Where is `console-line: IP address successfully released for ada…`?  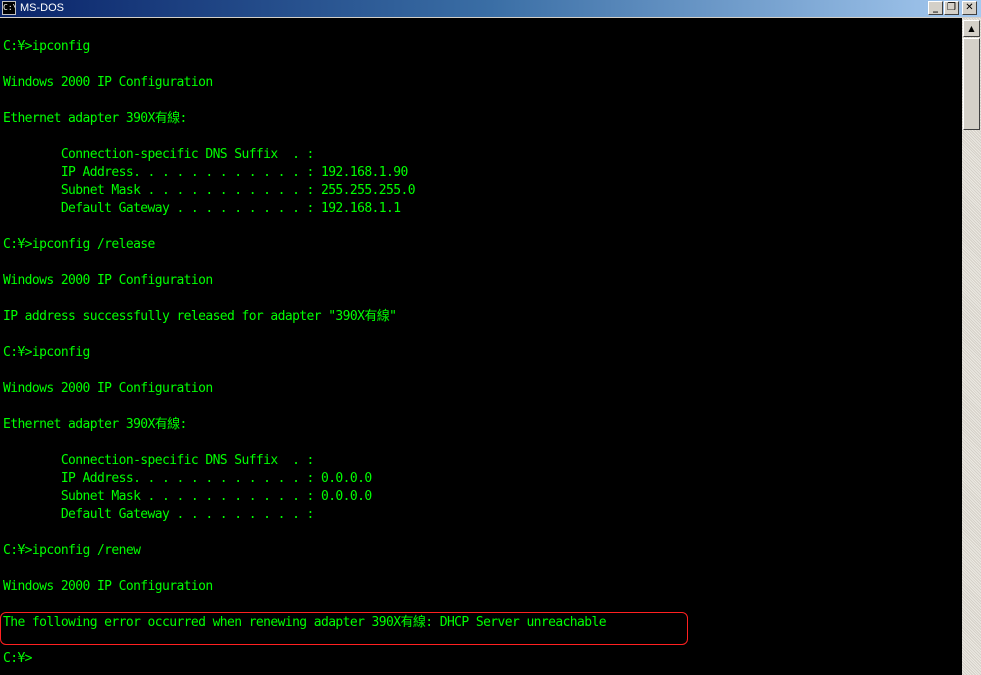
console-line: IP address successfully released for ada… is located at coordinates (200, 316).